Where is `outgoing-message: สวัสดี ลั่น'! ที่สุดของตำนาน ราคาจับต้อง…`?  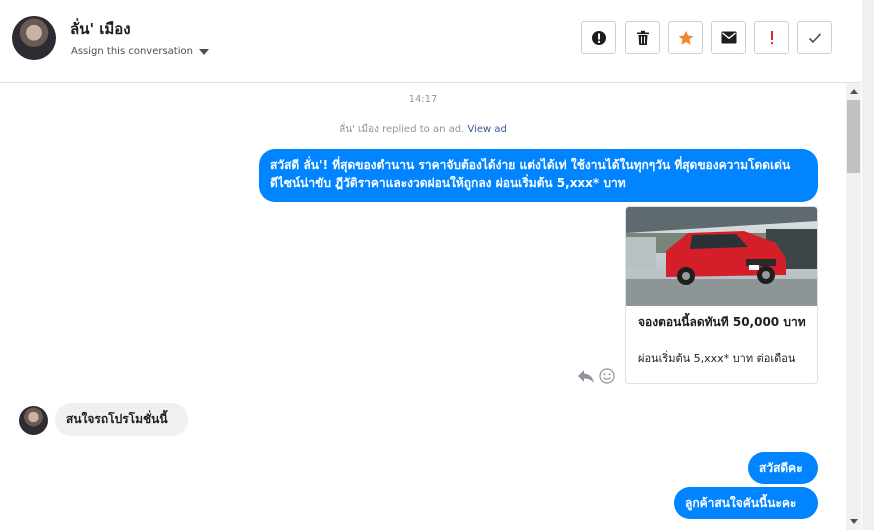 outgoing-message: สวัสดี ลั่น'! ที่สุดของตำนาน ราคาจับต้อง… is located at coordinates (538, 175).